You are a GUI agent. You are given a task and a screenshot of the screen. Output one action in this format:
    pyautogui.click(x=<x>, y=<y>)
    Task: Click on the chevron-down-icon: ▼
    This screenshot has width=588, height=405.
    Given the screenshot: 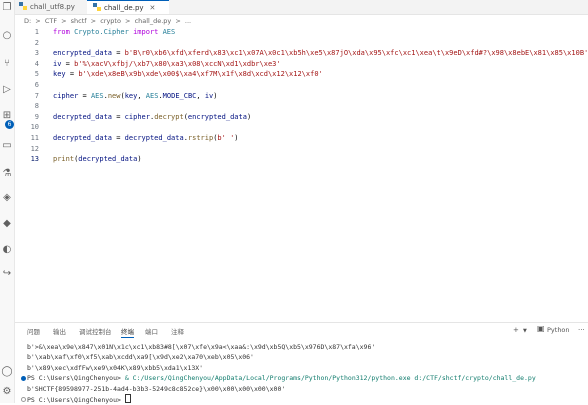 What is the action you would take?
    pyautogui.click(x=525, y=331)
    